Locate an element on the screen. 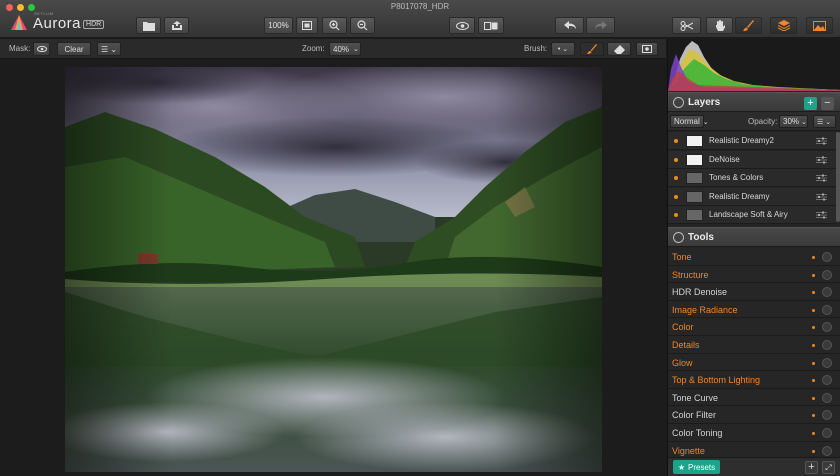  fit-screen-button is located at coordinates (307, 25).